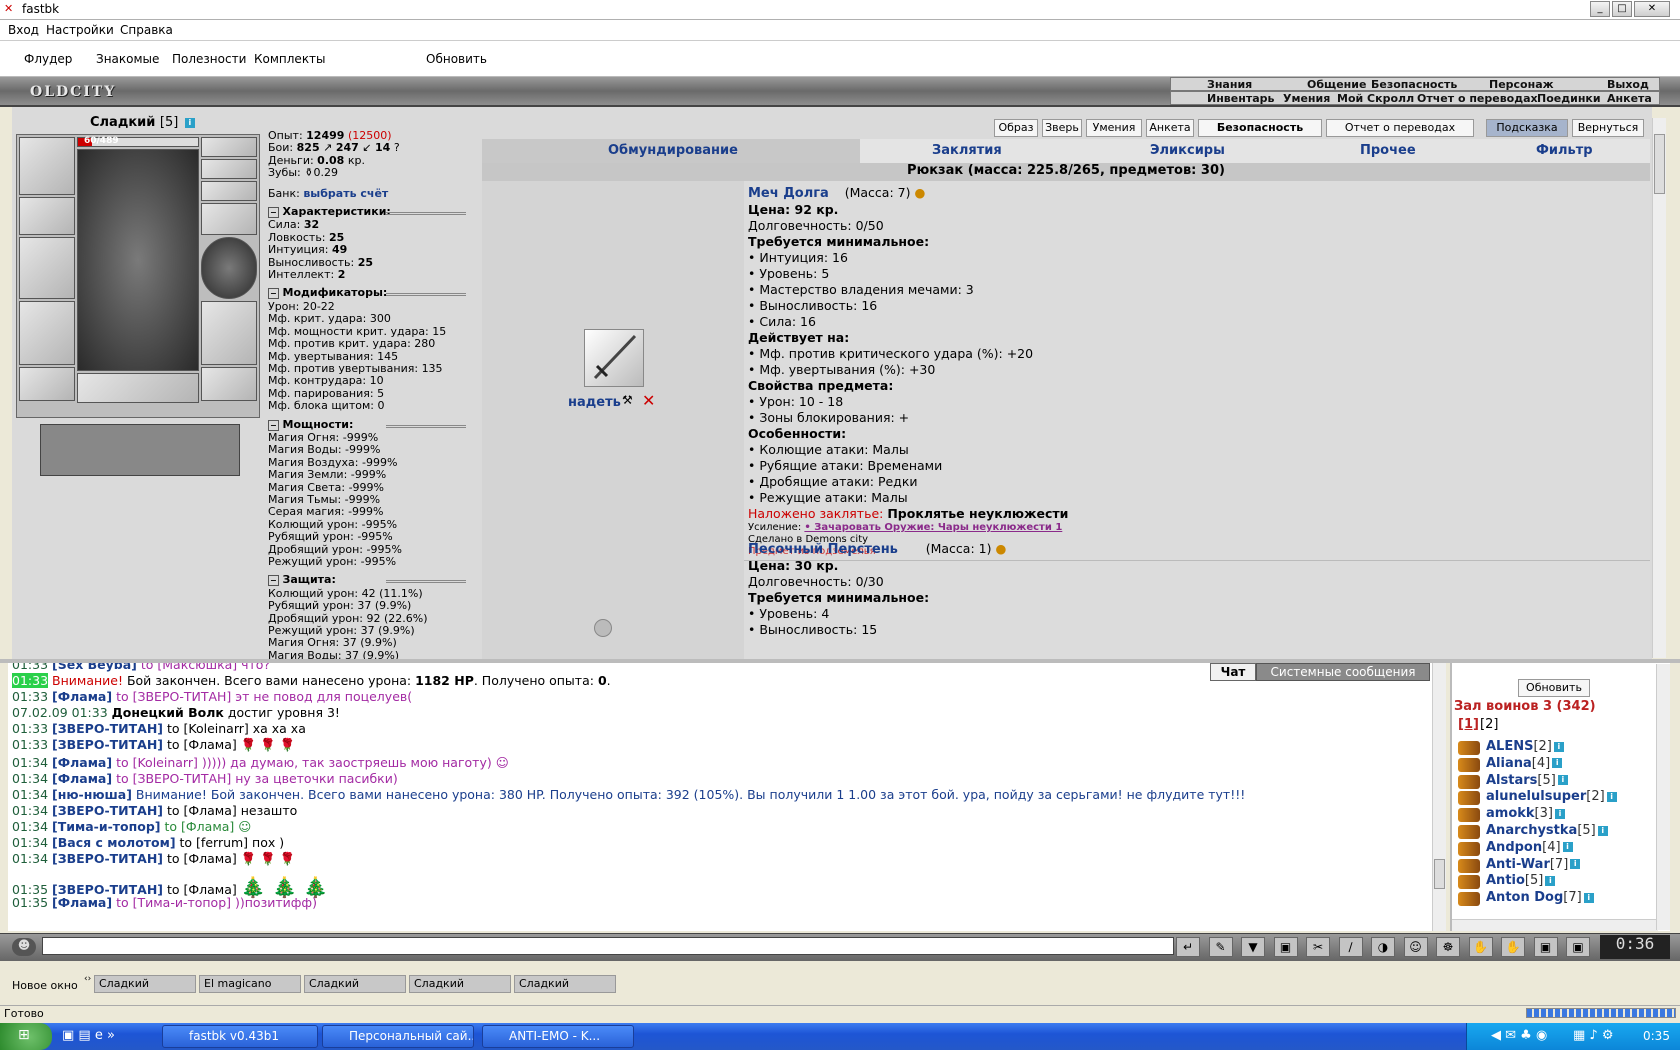  I want to click on user-entry: Anarchystka[5] i, so click(1547, 830).